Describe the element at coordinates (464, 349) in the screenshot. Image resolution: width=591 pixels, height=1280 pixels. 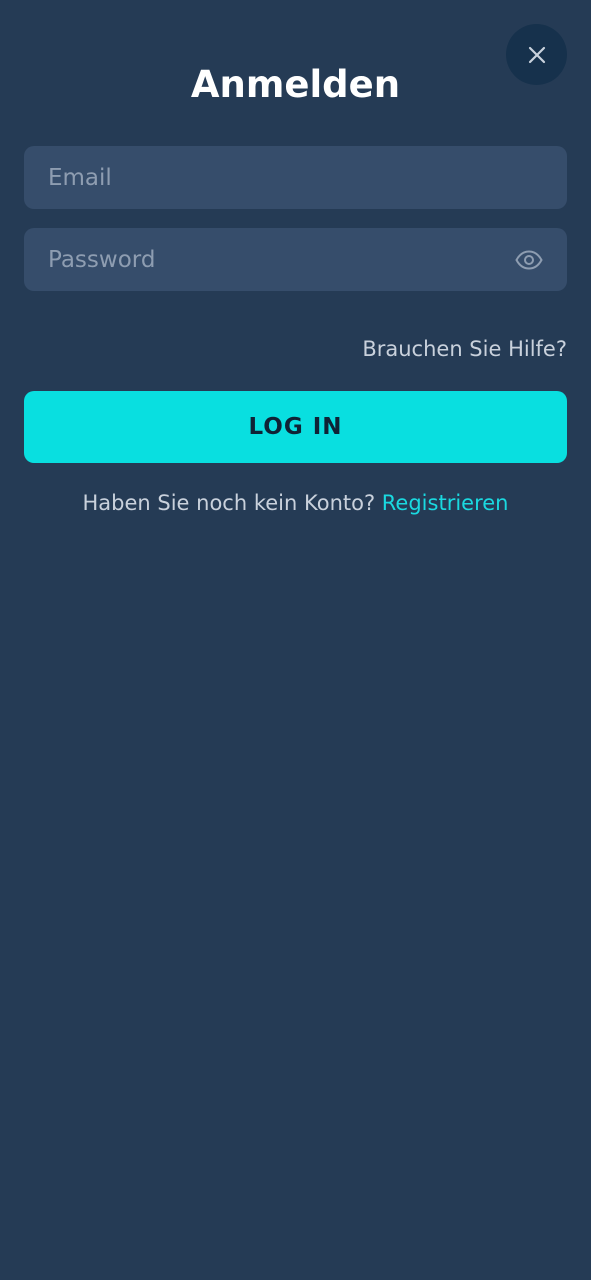
I see `help-link: Brauchen Sie Hilfe?` at that location.